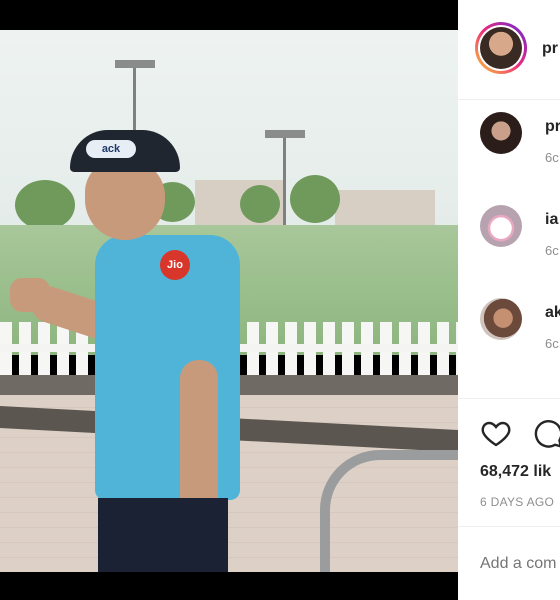  What do you see at coordinates (501, 48) in the screenshot?
I see `author-avatar` at bounding box center [501, 48].